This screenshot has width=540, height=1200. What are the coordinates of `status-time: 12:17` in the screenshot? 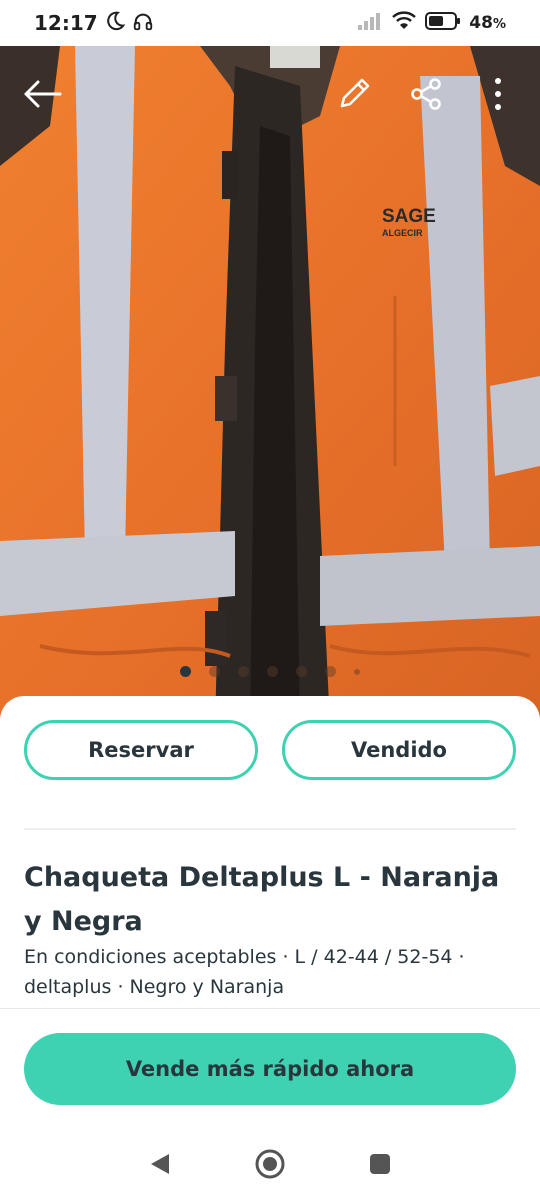 It's located at (66, 23).